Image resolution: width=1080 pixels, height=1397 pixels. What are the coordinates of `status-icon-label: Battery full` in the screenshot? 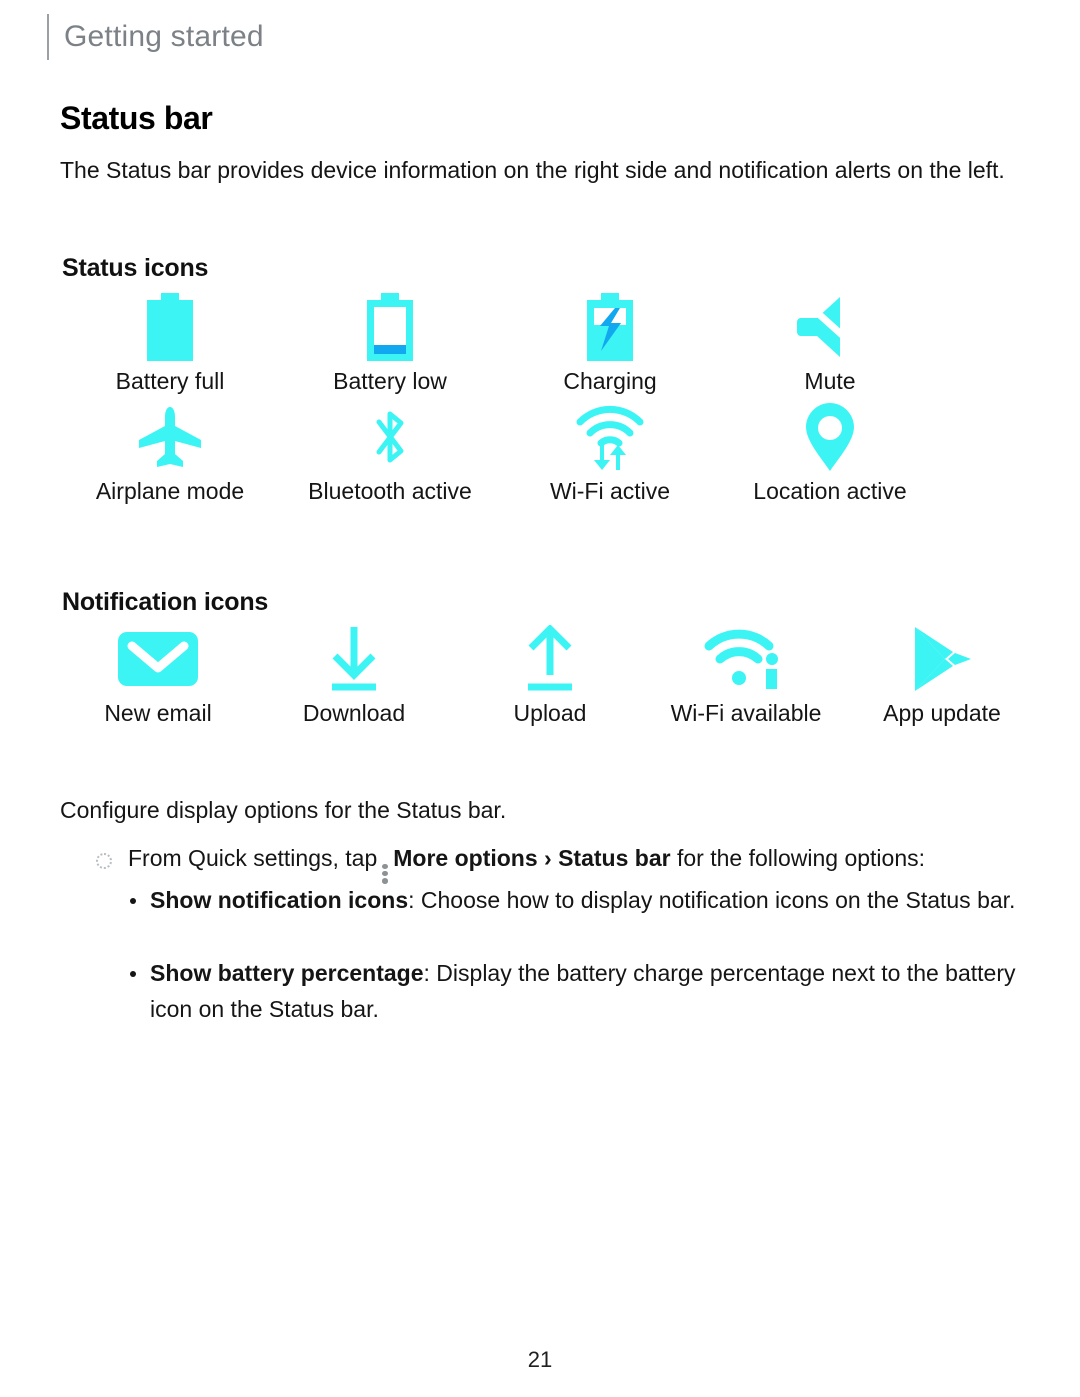 It's located at (170, 381).